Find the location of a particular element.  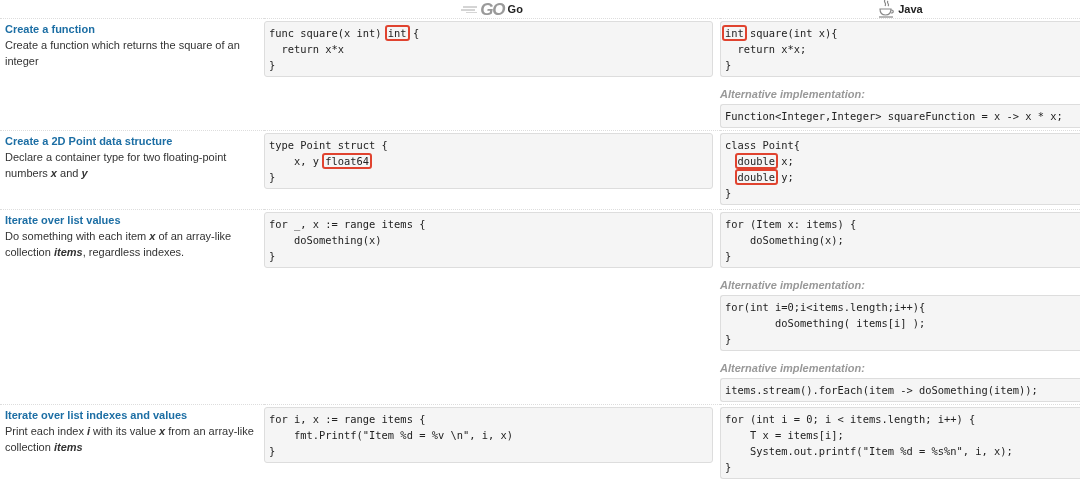

code-text: for i, x := range items { is located at coordinates (347, 419).